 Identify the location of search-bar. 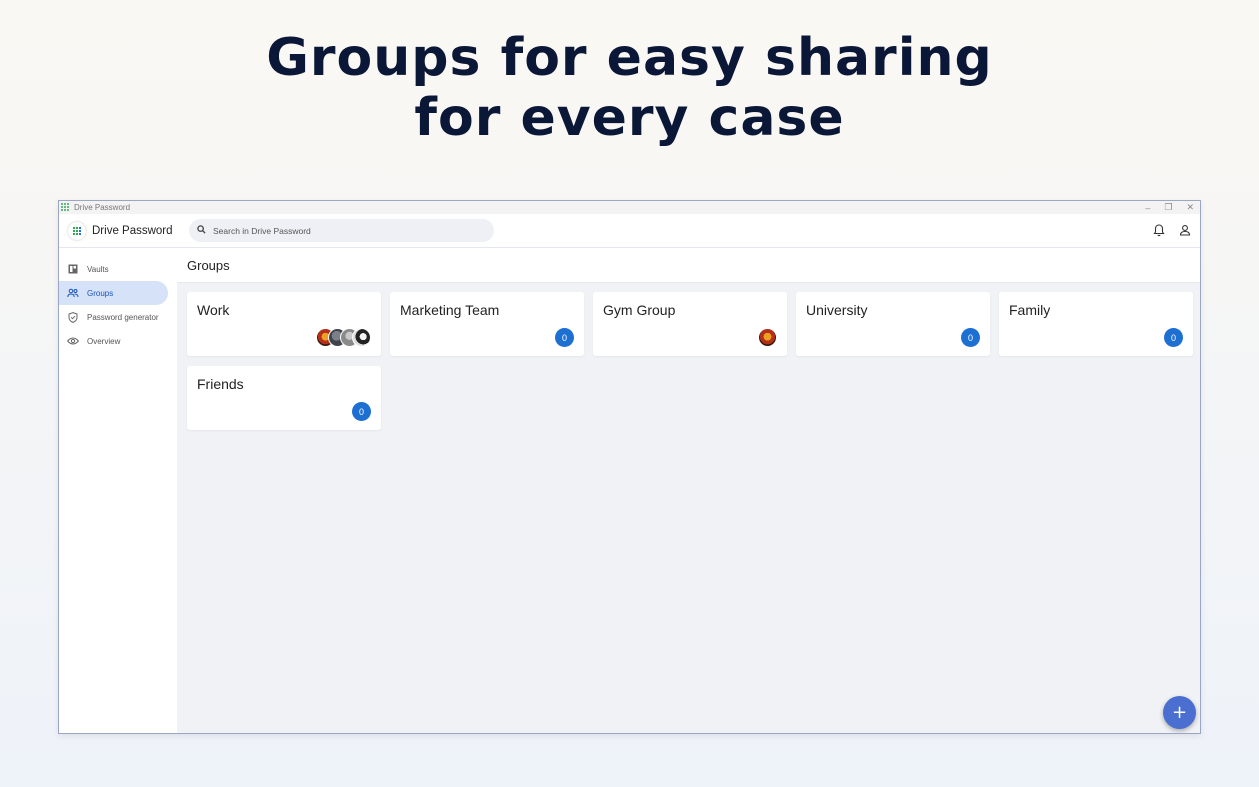
(341, 230).